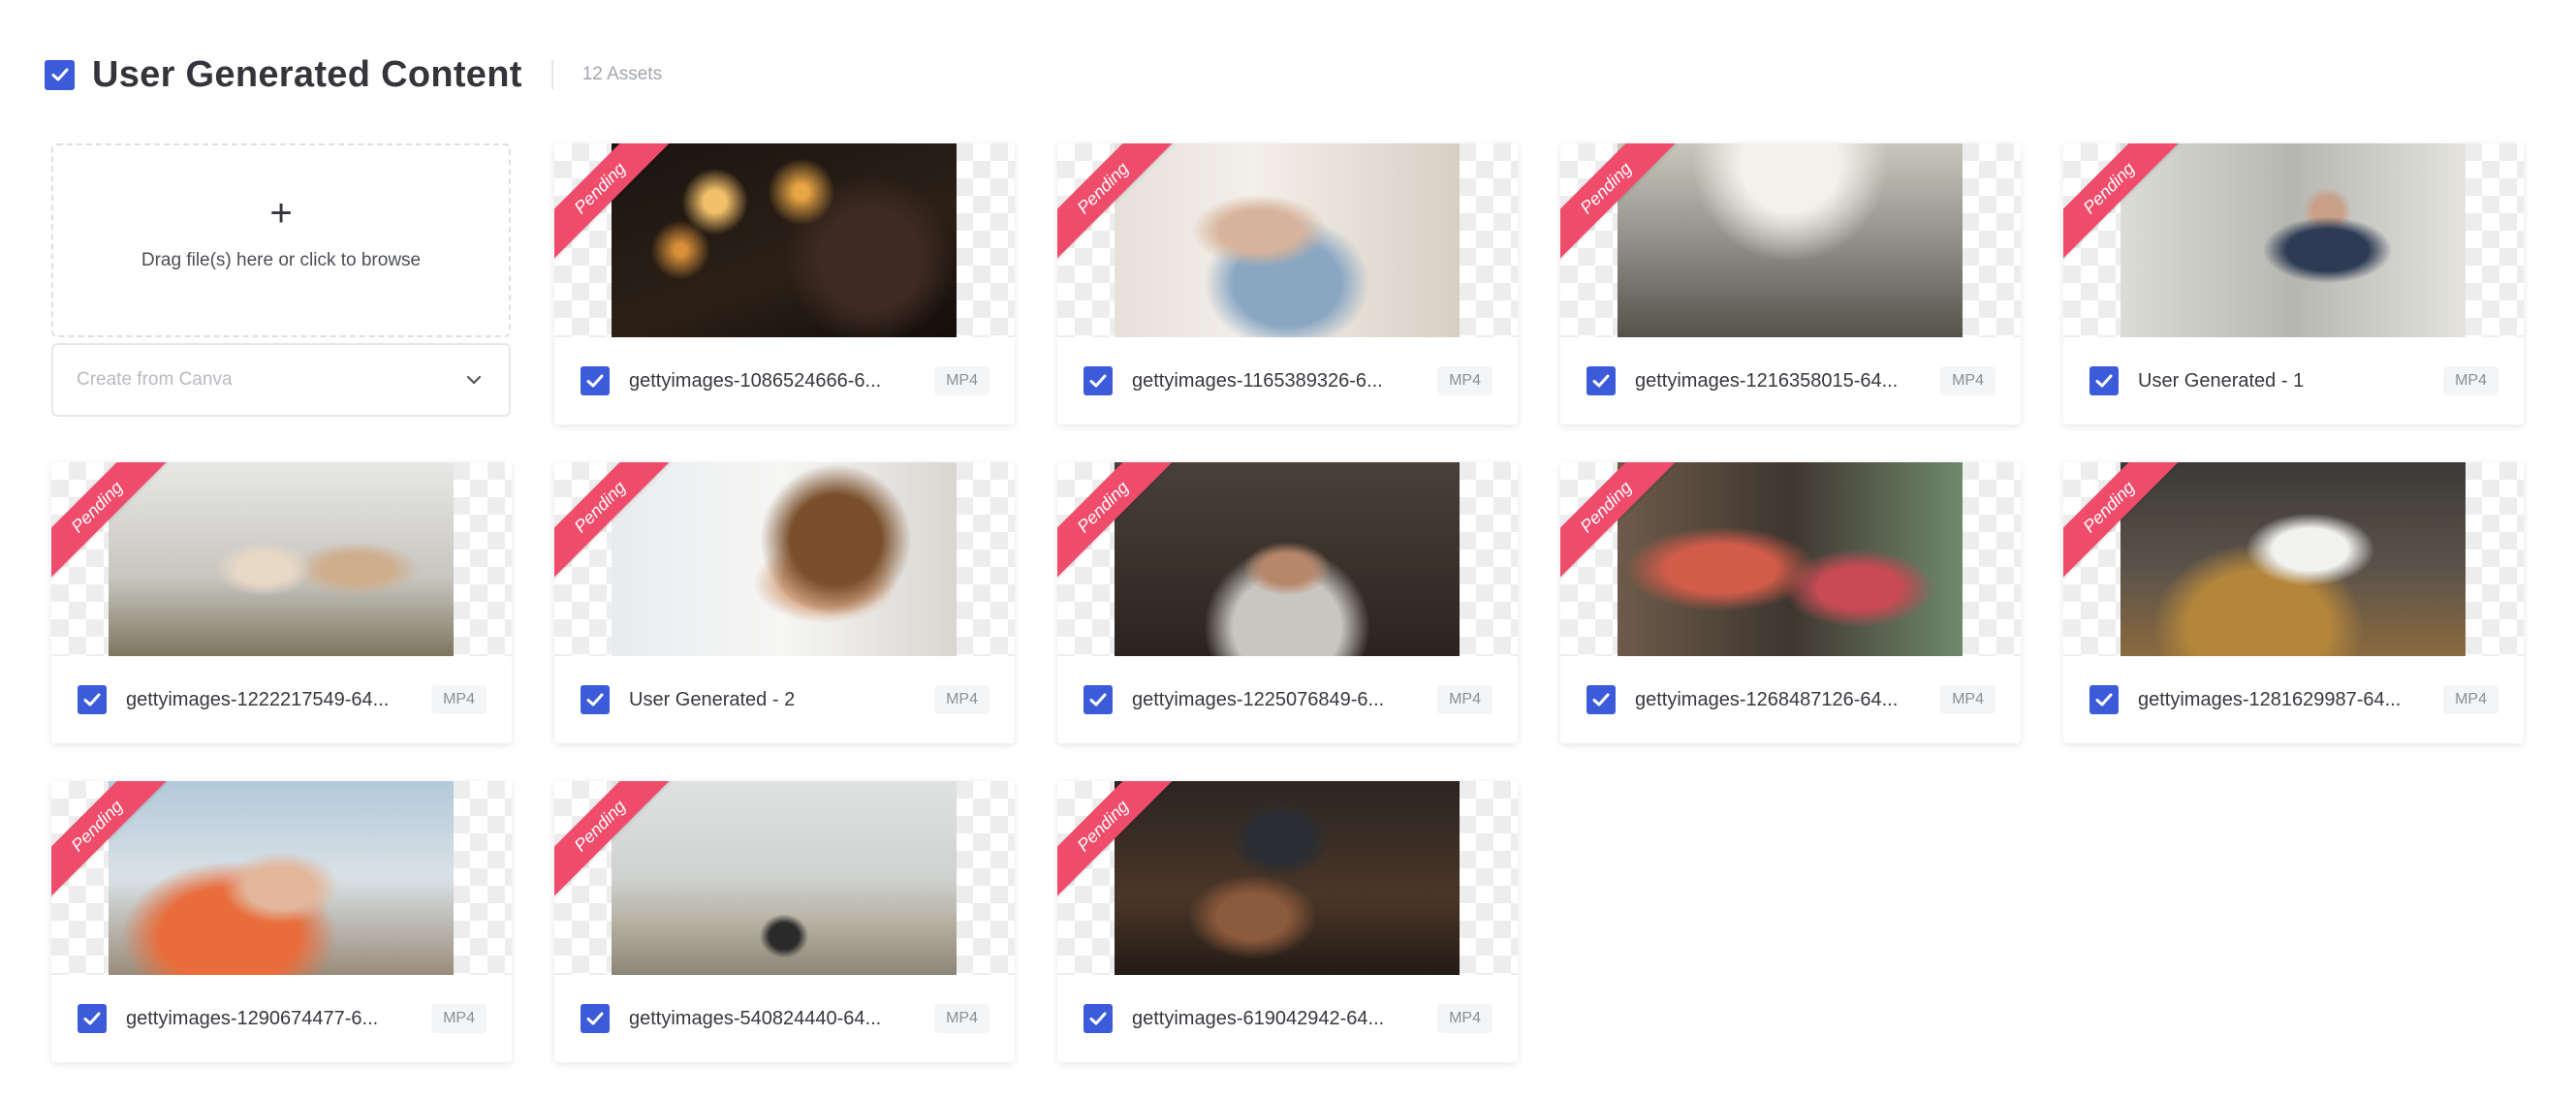 The image size is (2576, 1099). I want to click on asset-card-1: Pending gettyimages-1086524666-6... MP4, so click(784, 283).